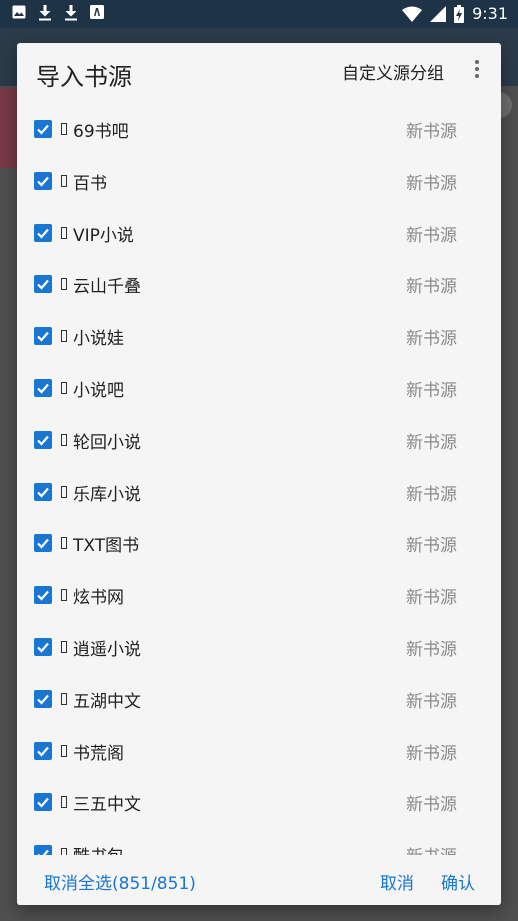 The width and height of the screenshot is (518, 921). Describe the element at coordinates (9, 128) in the screenshot. I see `background-book-cover` at that location.